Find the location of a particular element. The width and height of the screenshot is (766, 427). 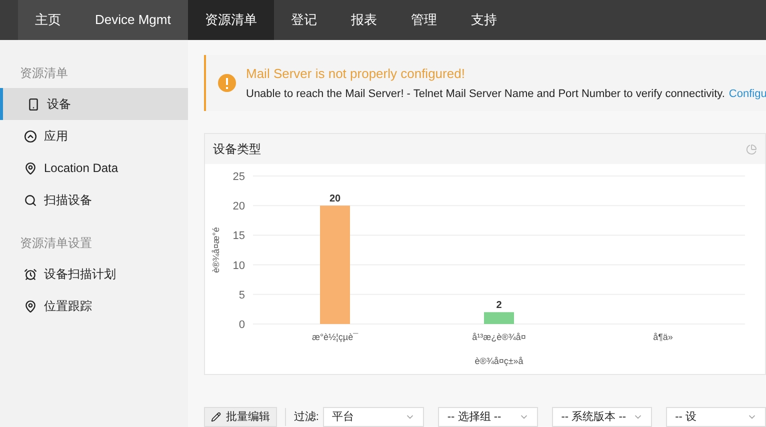

sidebar-section-title: 资源清单设置 is located at coordinates (56, 243).